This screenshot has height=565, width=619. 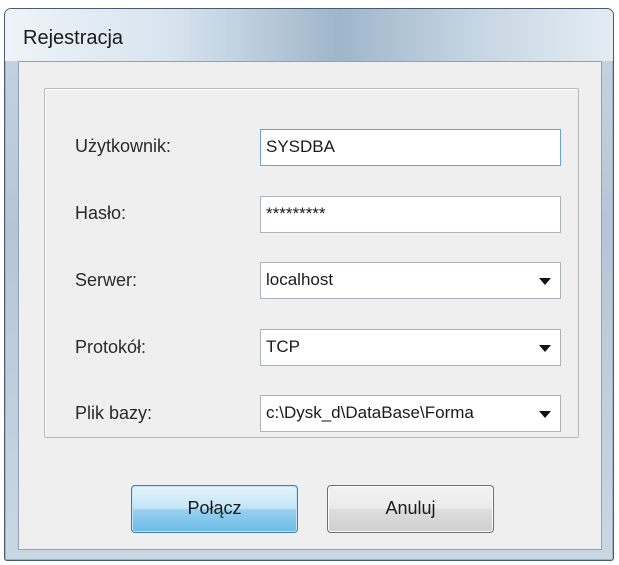 What do you see at coordinates (111, 347) in the screenshot?
I see `protocol-label: Protokół:` at bounding box center [111, 347].